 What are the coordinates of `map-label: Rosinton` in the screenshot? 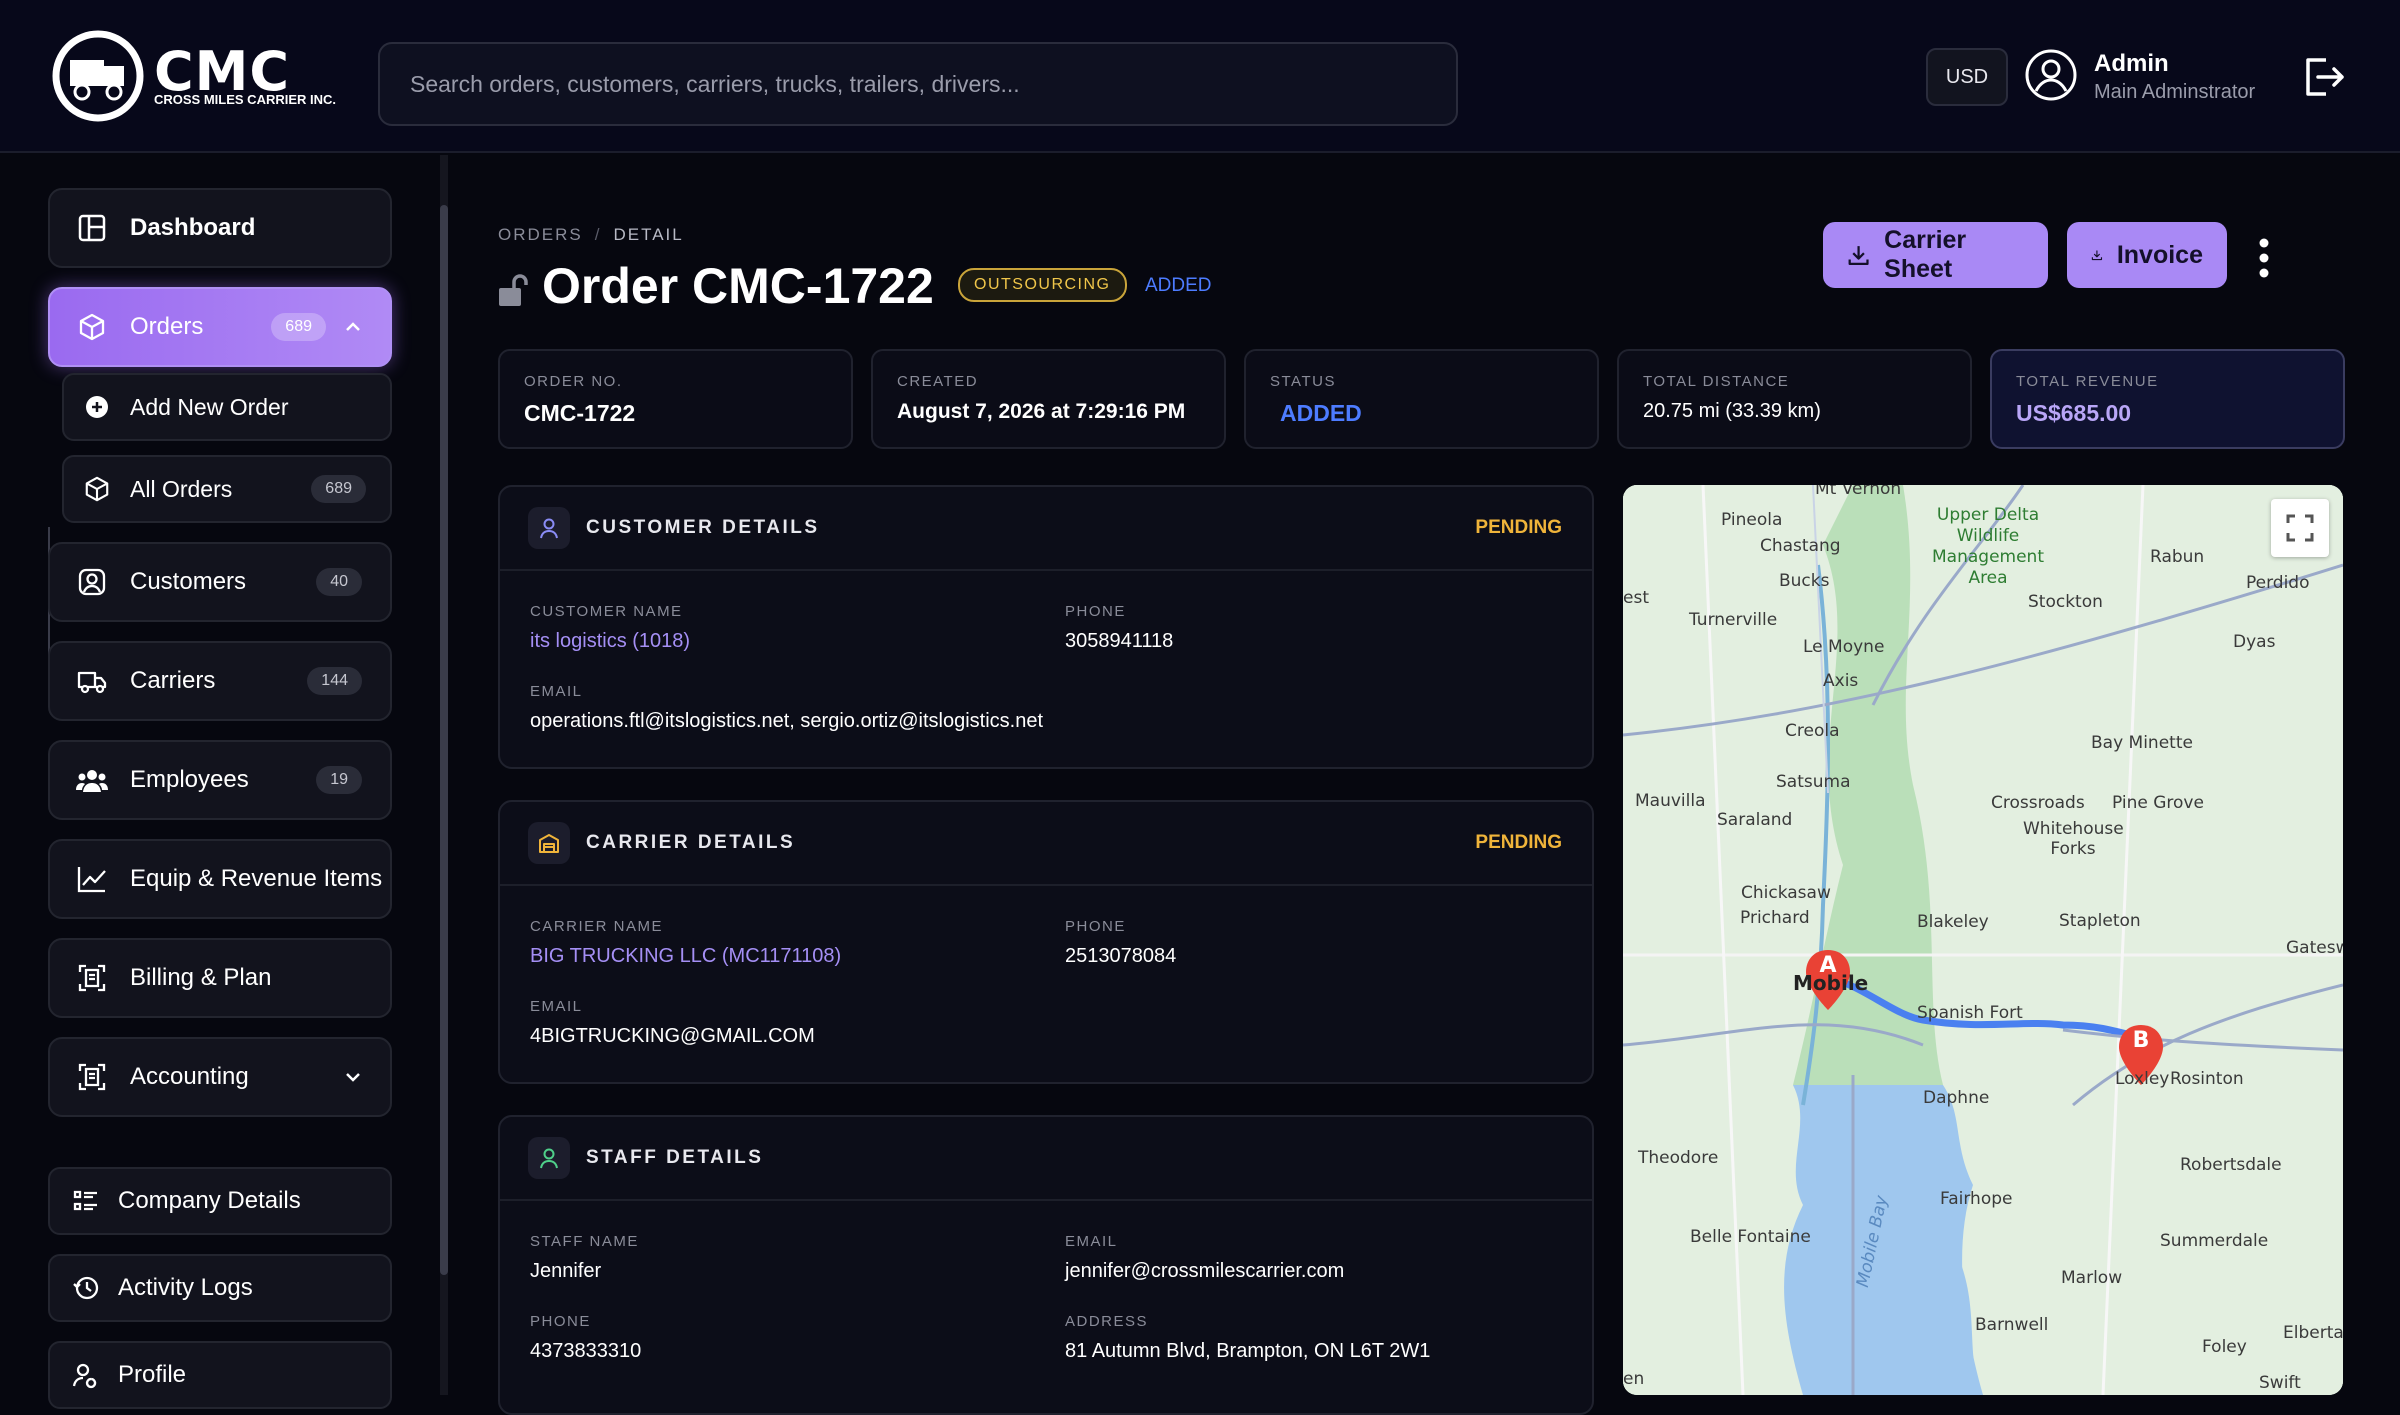 It's located at (2207, 1079).